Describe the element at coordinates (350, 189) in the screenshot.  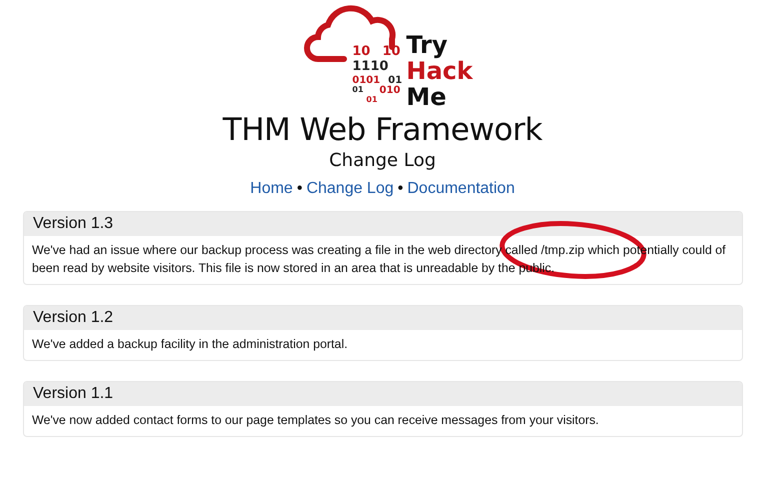
I see `nav-link: Change Log` at that location.